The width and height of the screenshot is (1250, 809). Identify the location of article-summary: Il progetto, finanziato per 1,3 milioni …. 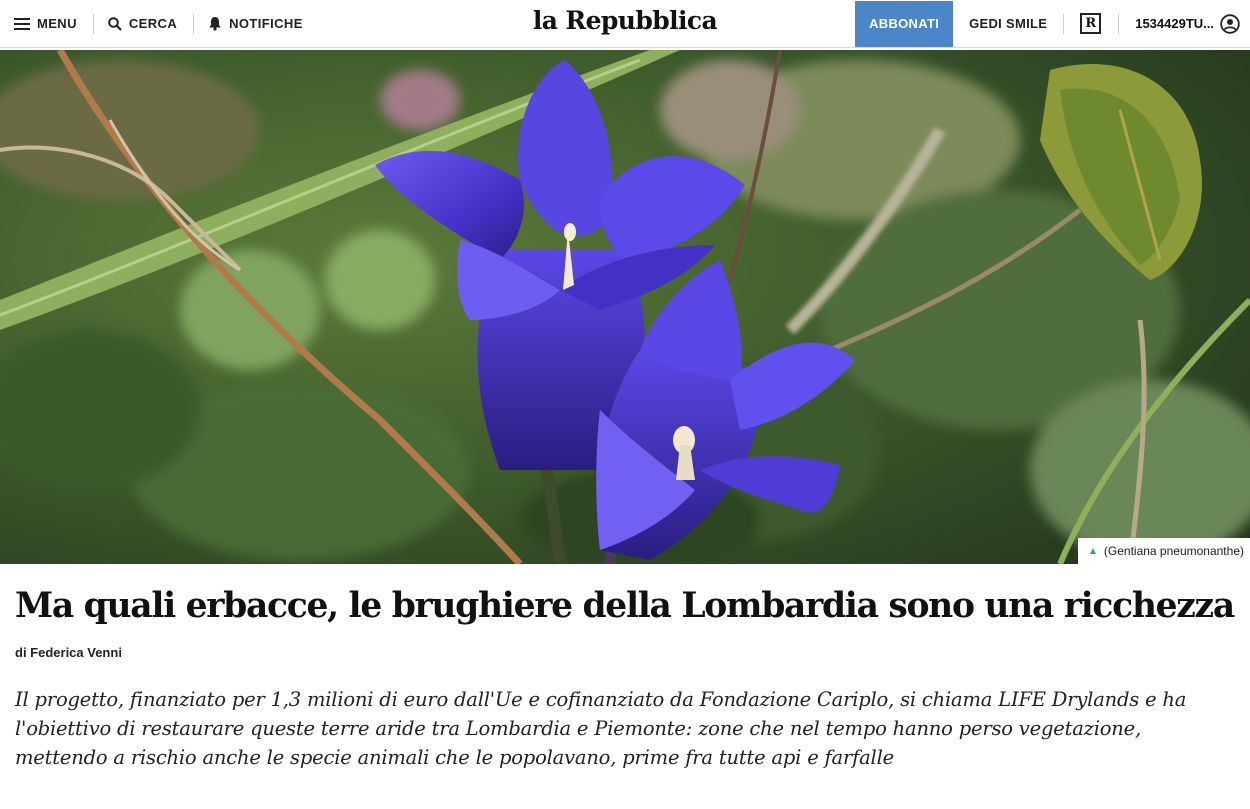
(601, 728).